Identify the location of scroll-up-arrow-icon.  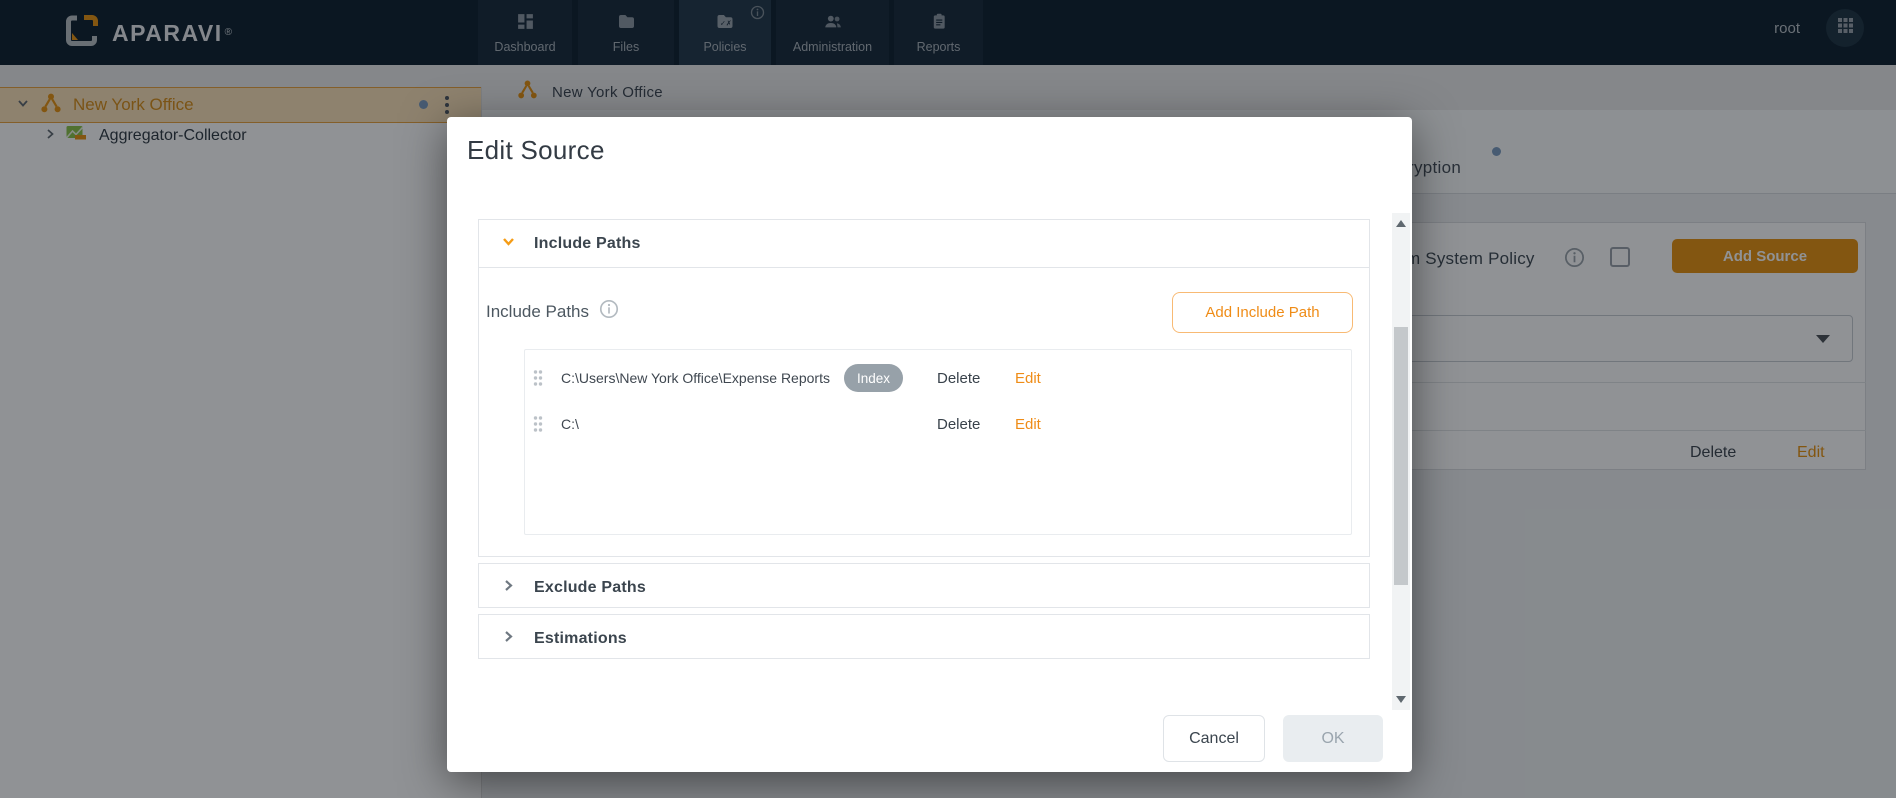
(1401, 223).